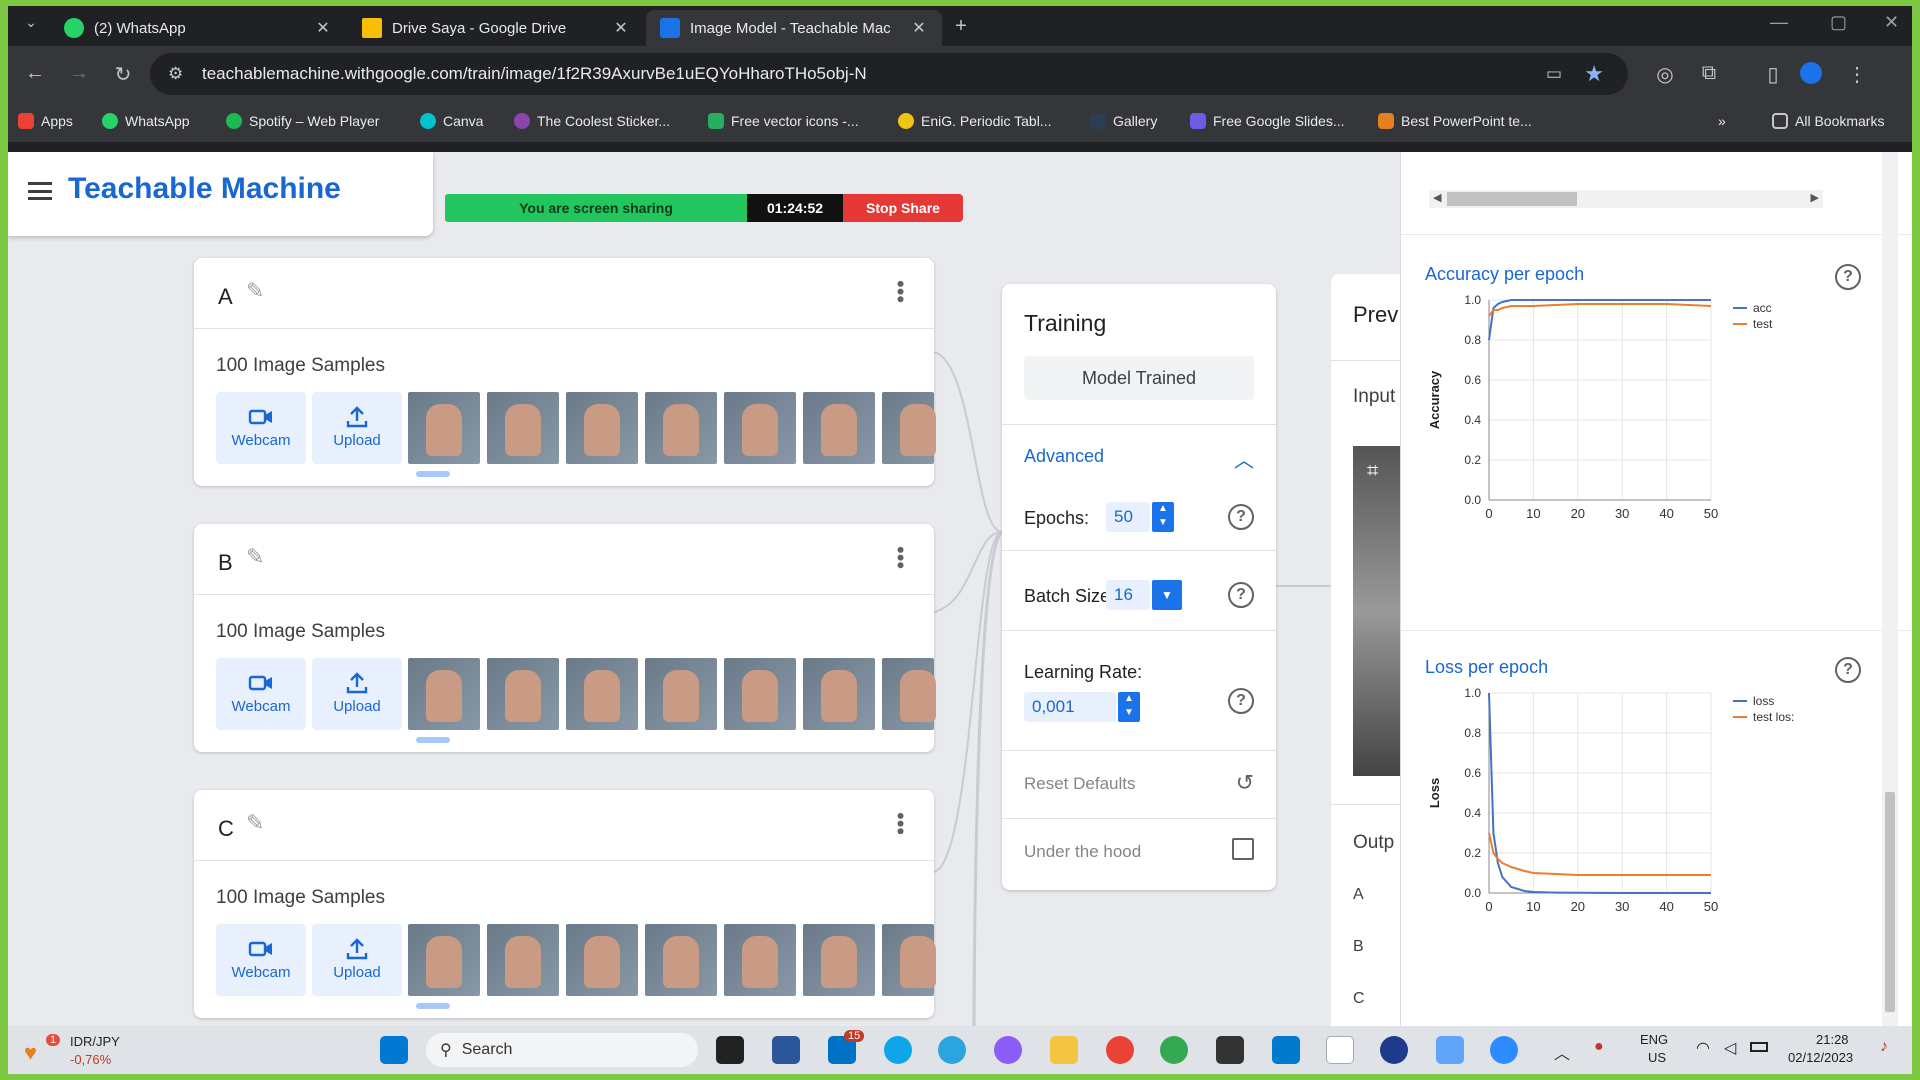 The height and width of the screenshot is (1080, 1920). What do you see at coordinates (1286, 1050) in the screenshot?
I see `vscode-icon` at bounding box center [1286, 1050].